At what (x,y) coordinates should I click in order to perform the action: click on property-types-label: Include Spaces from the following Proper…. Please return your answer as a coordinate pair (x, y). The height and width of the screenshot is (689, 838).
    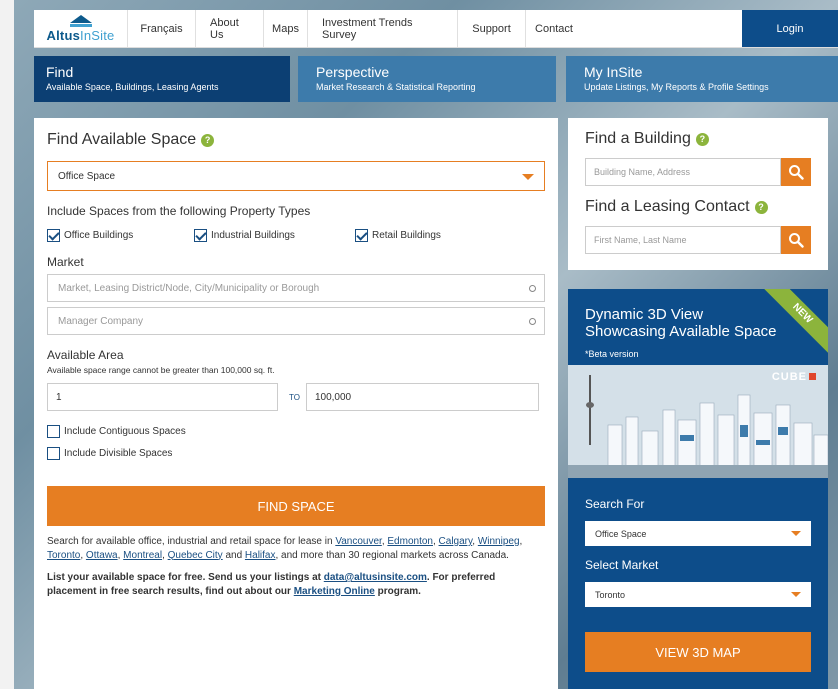
    Looking at the image, I should click on (179, 211).